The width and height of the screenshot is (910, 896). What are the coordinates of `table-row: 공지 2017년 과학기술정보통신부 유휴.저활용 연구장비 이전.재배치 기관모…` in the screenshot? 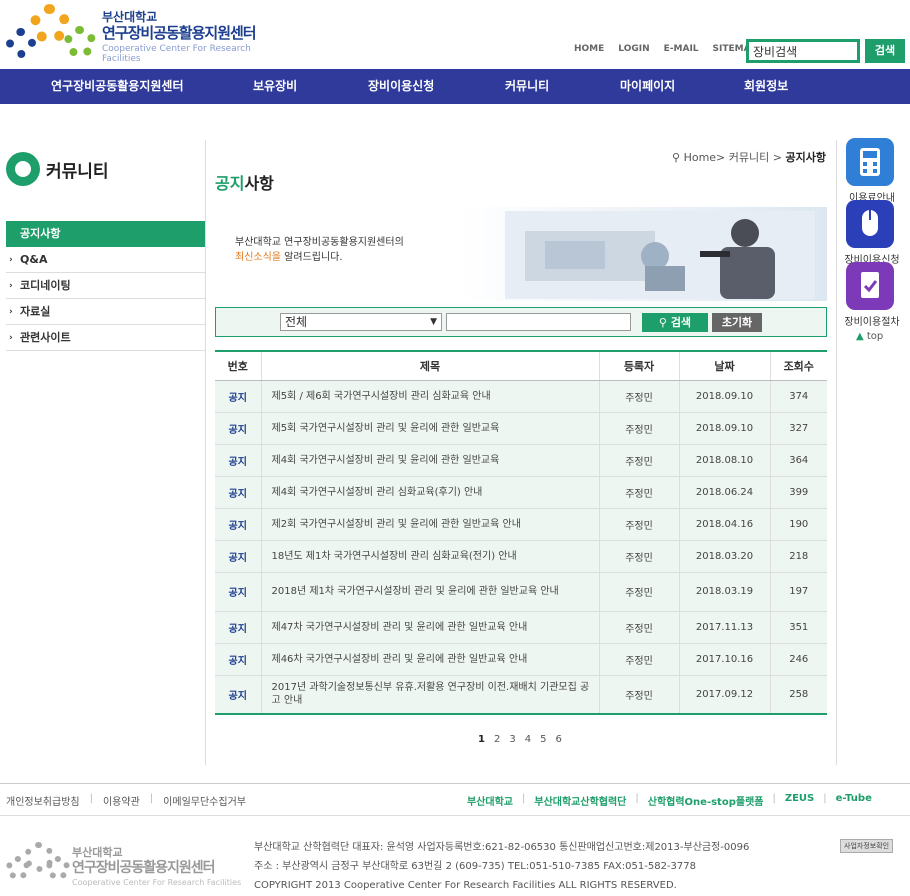 It's located at (521, 695).